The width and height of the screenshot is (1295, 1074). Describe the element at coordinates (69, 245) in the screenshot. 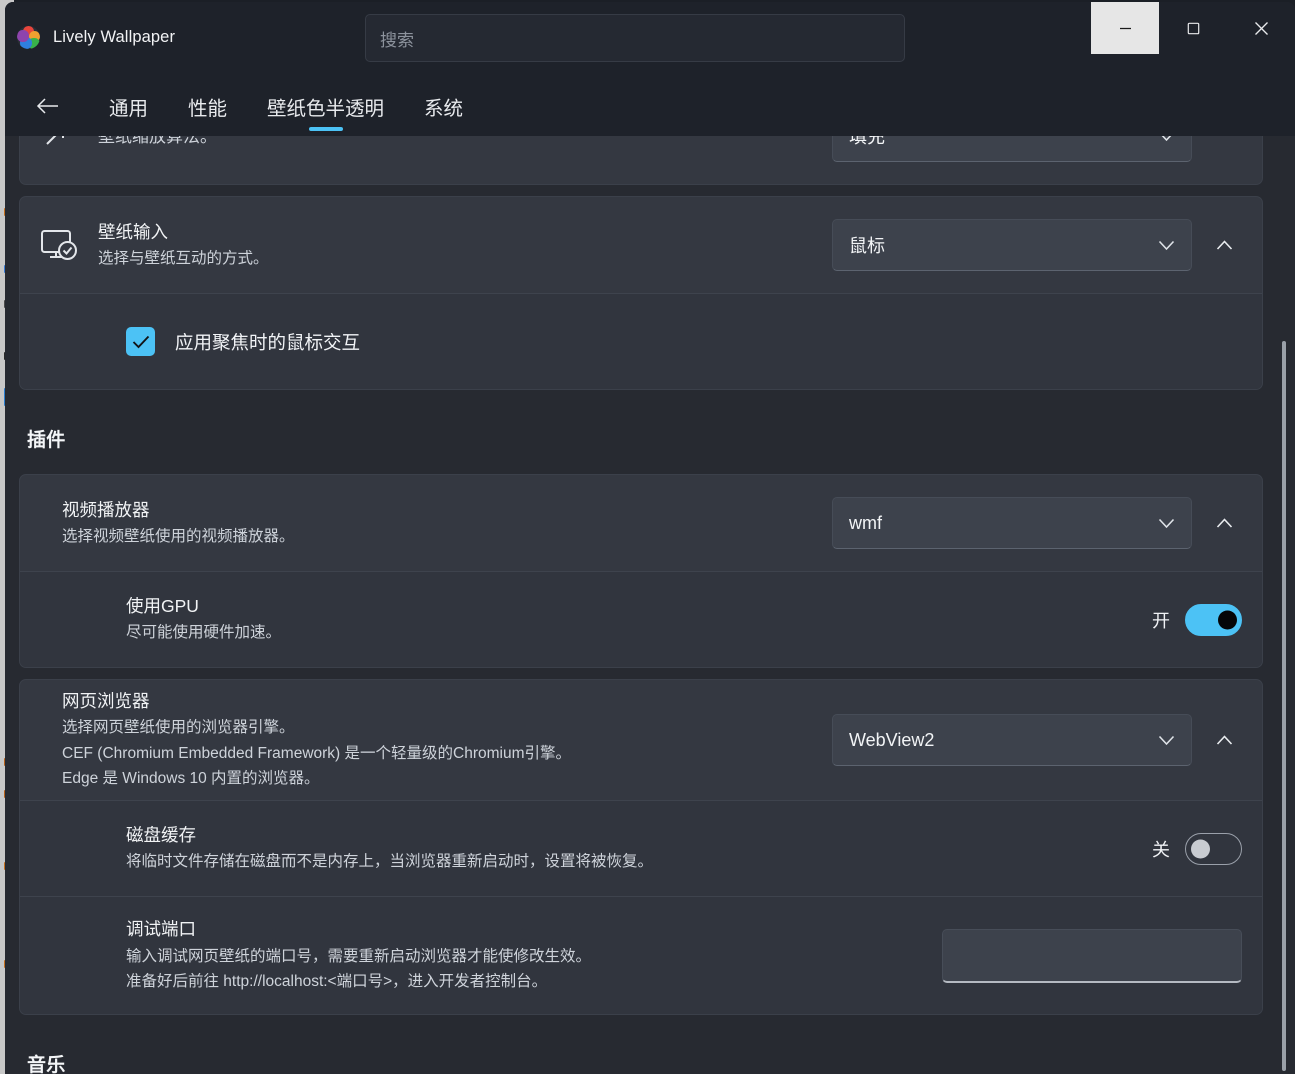

I see `monitor-check-icon` at that location.